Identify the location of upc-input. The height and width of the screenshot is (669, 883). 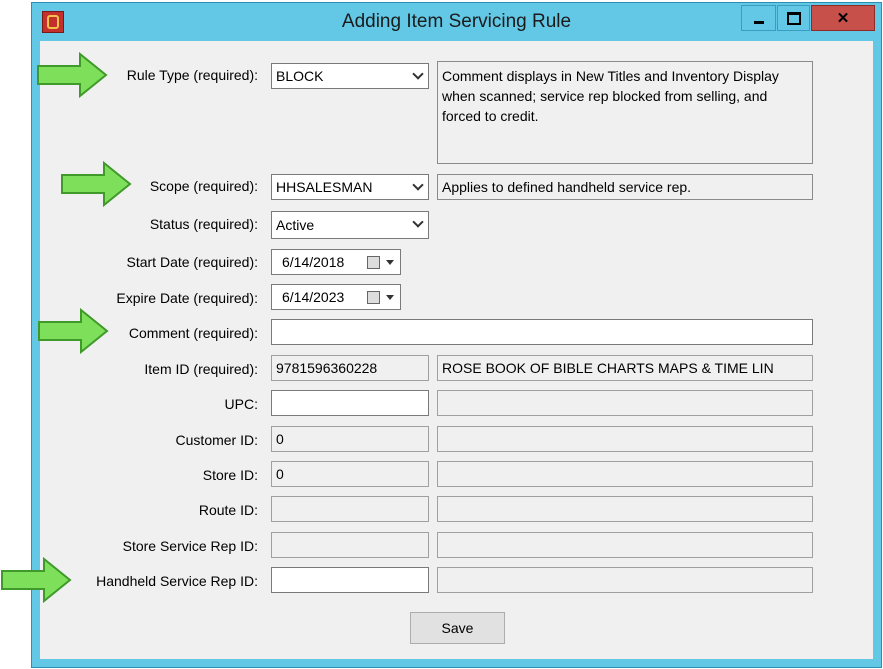
(350, 403).